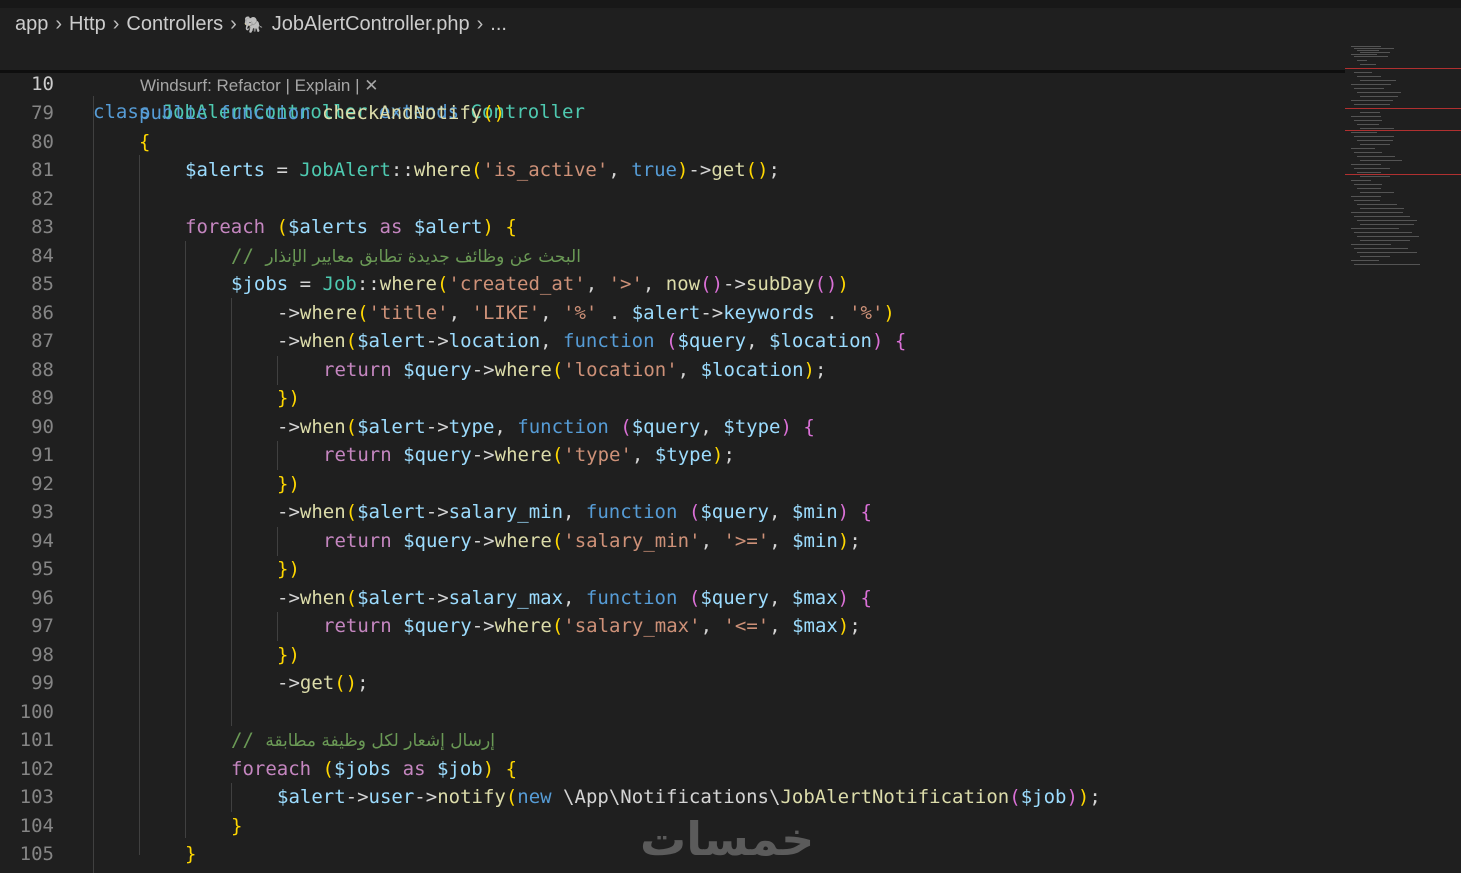 This screenshot has height=873, width=1461. I want to click on code-line: 91 return $query->where('type', $type);, so click(672, 455).